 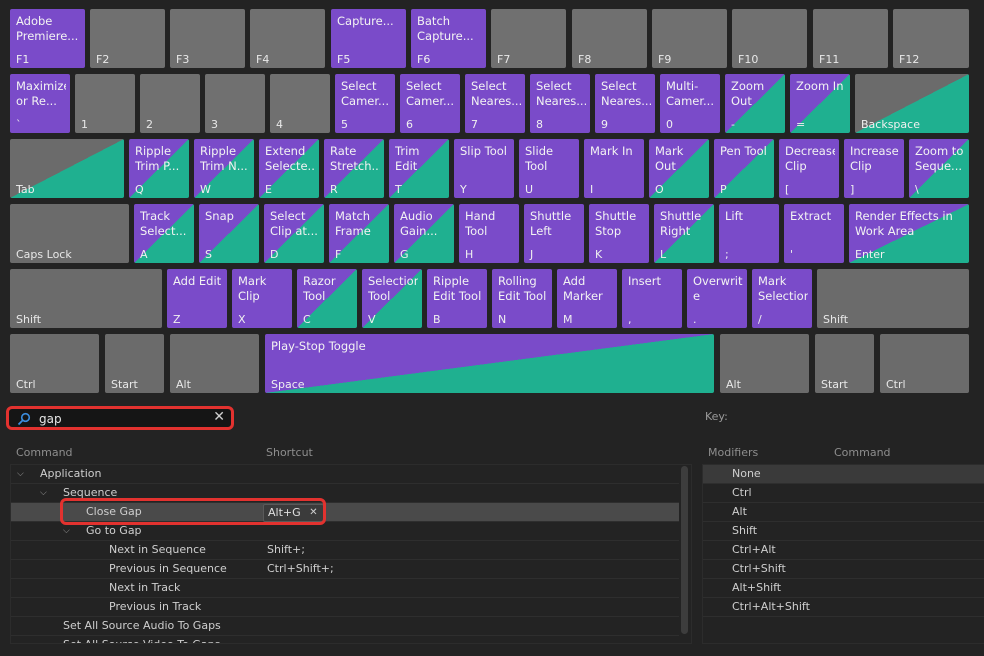 What do you see at coordinates (843, 493) in the screenshot?
I see `modifier-row: Ctrl` at bounding box center [843, 493].